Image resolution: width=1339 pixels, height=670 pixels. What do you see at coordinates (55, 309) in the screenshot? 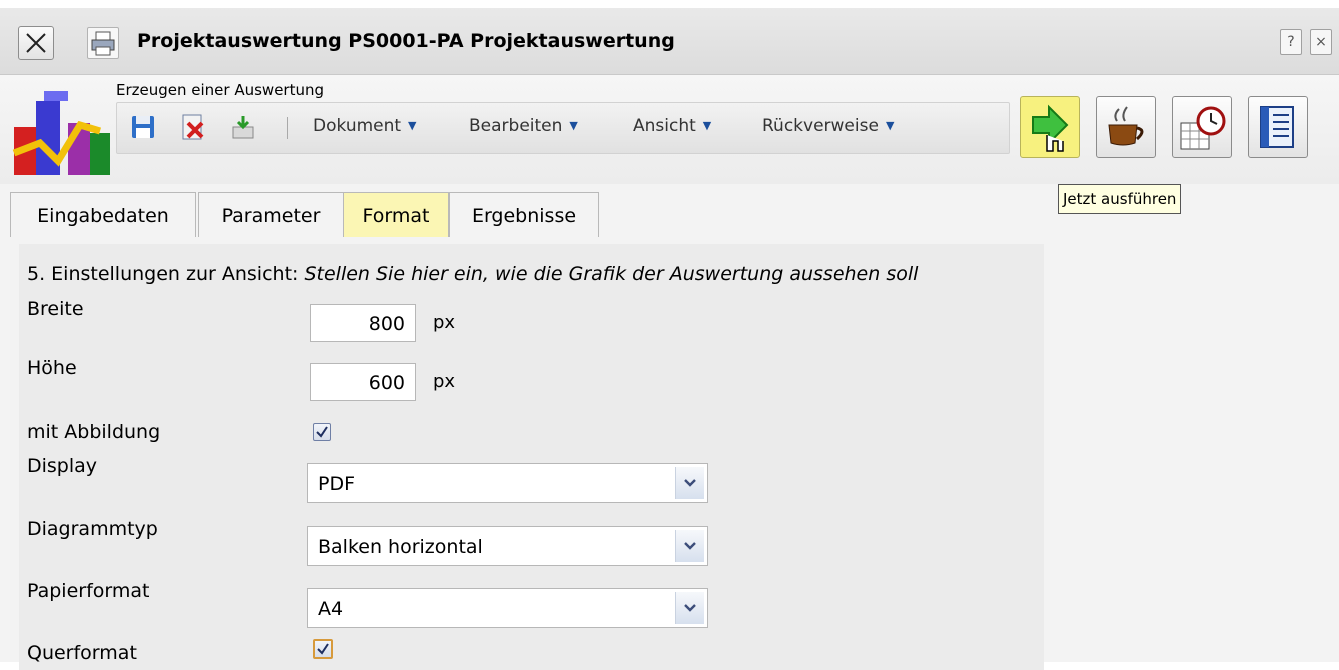
I see `breite-label: Breite` at bounding box center [55, 309].